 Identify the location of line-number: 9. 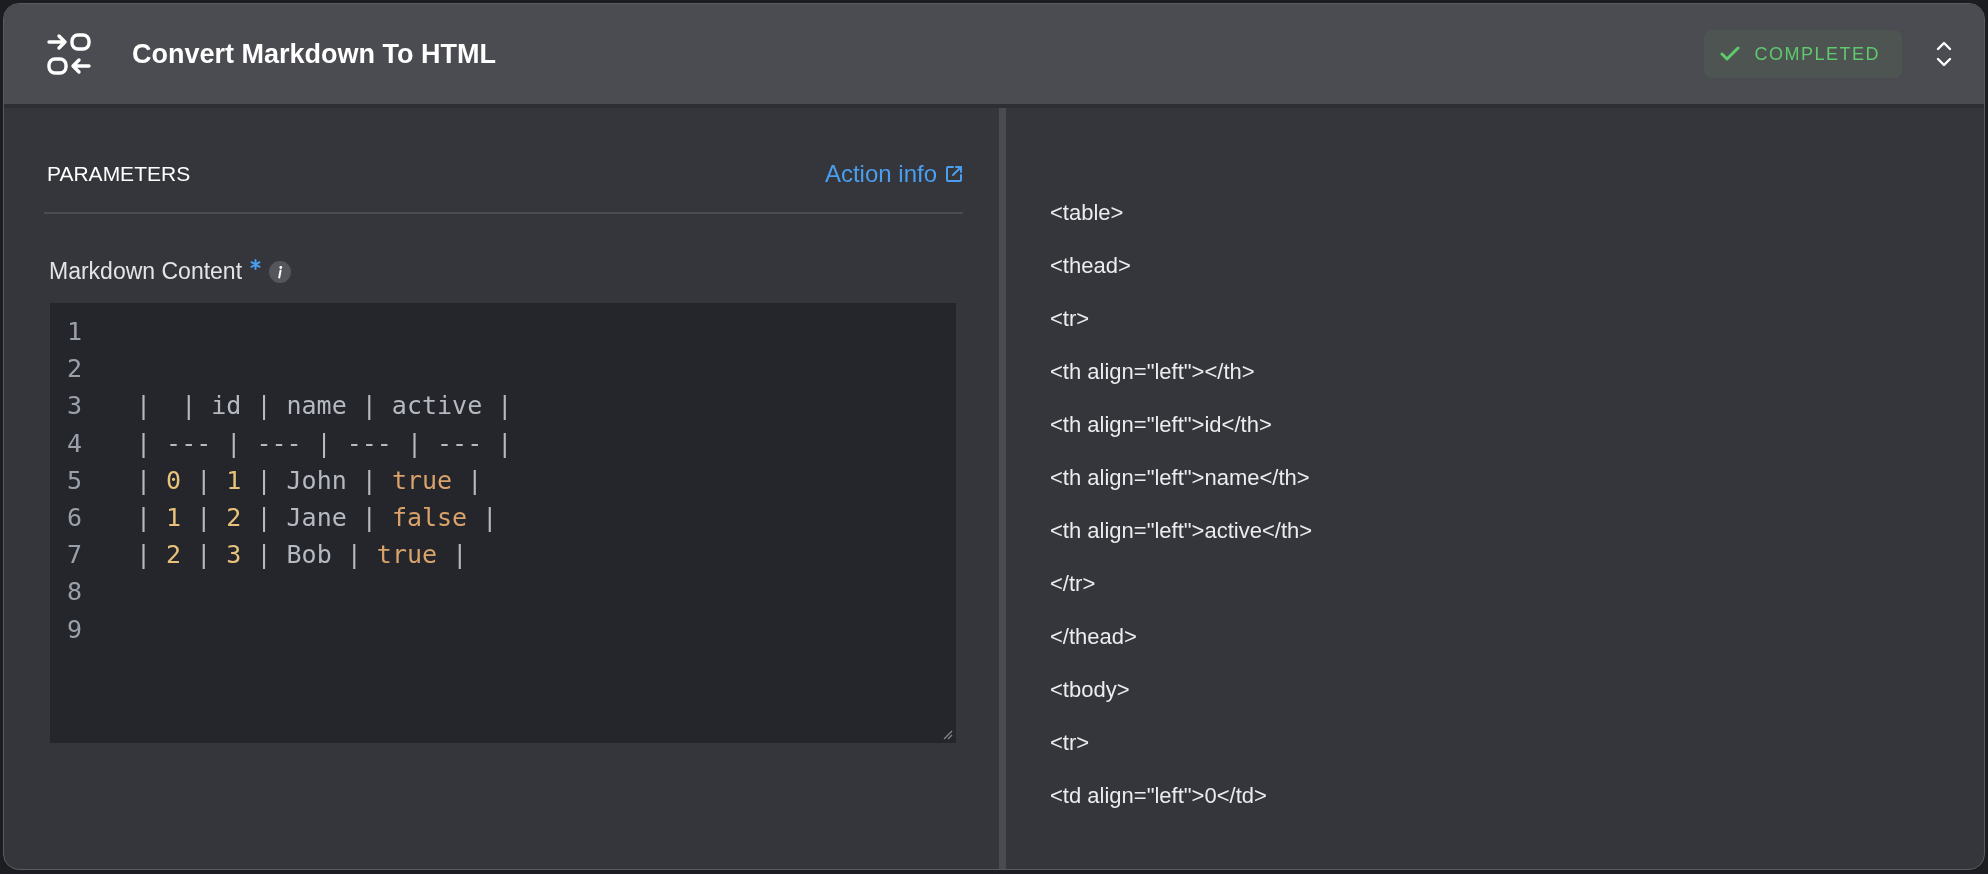
(73, 629).